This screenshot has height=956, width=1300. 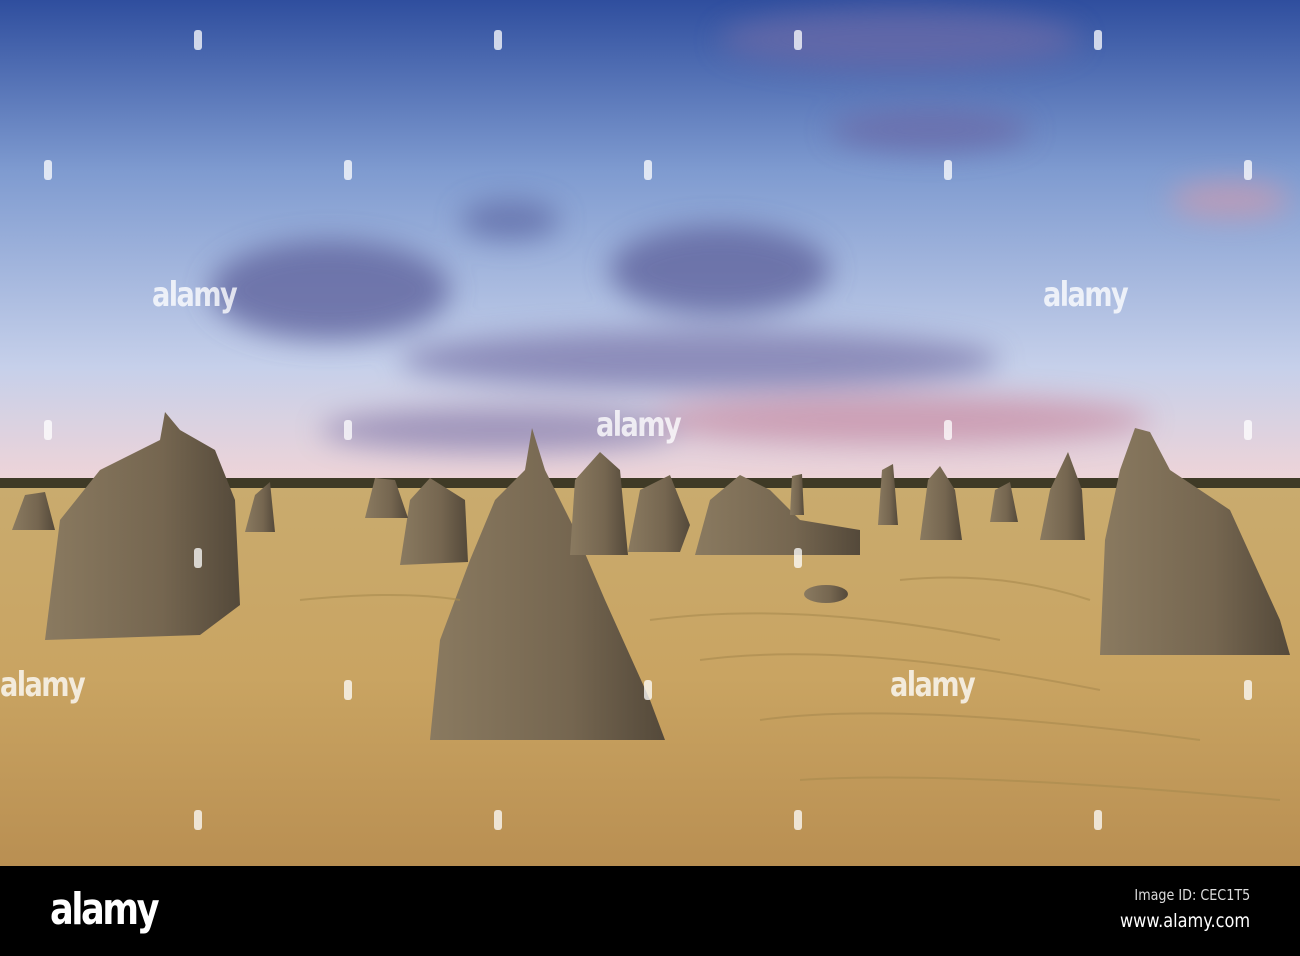 I want to click on alamy-logo: alamy, so click(x=105, y=909).